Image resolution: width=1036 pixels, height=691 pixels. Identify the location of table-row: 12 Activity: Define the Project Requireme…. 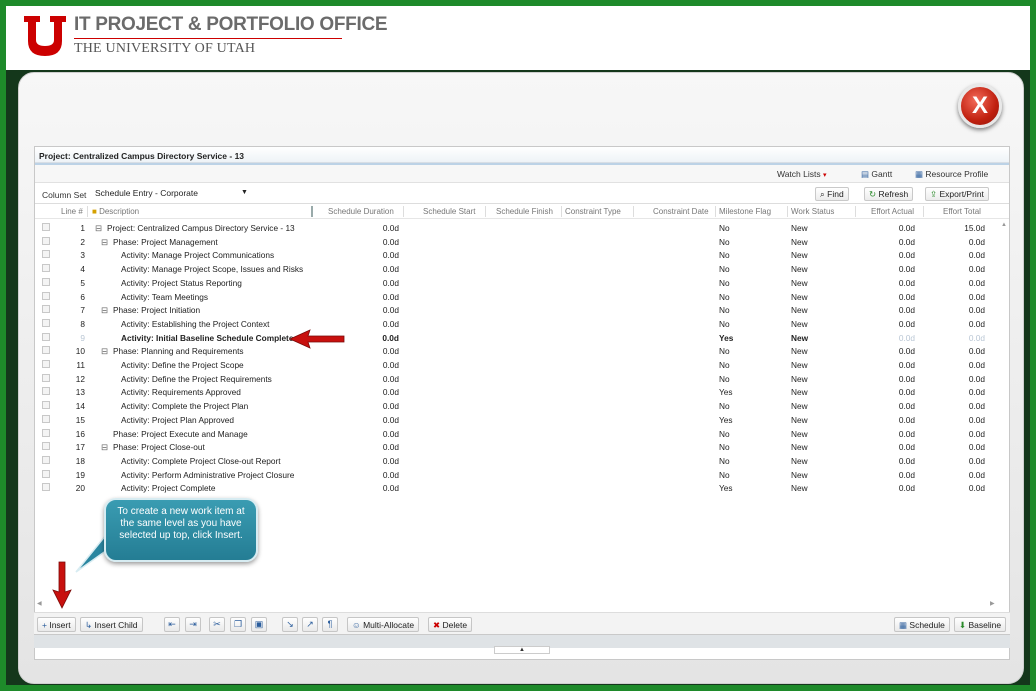
(522, 379).